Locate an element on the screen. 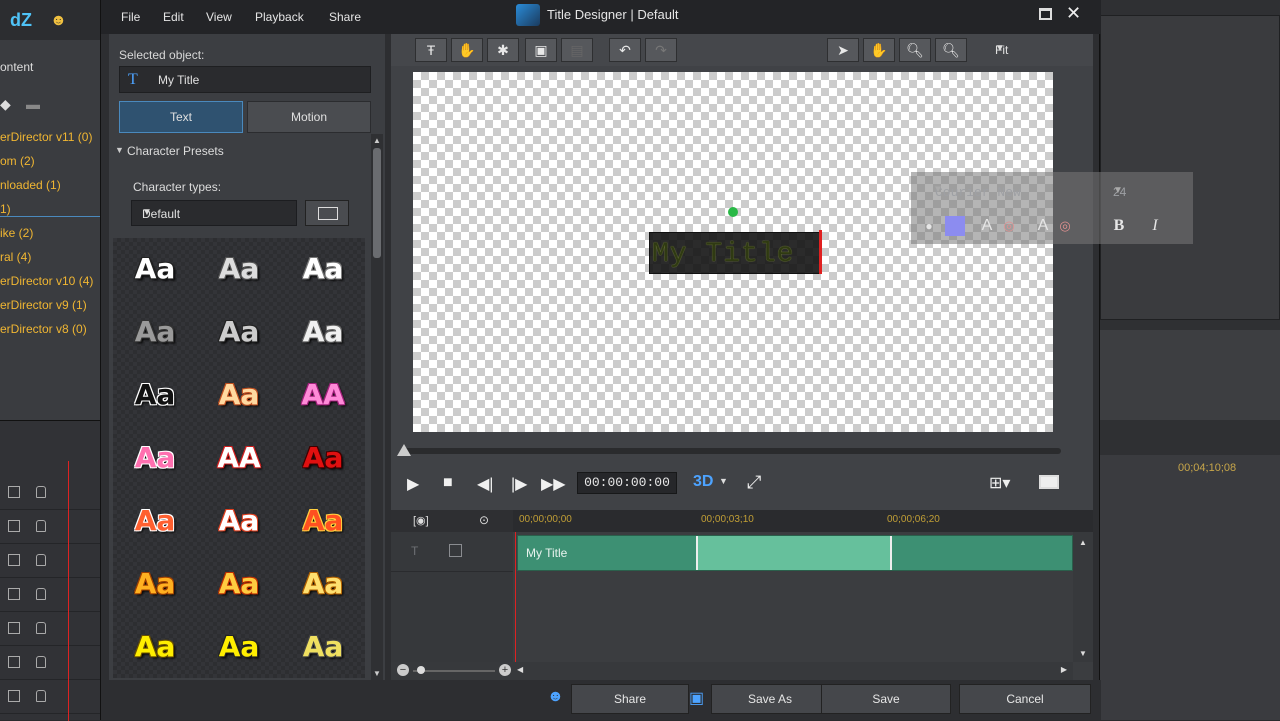 This screenshot has height=721, width=1280. menu-playback: Playback is located at coordinates (279, 17).